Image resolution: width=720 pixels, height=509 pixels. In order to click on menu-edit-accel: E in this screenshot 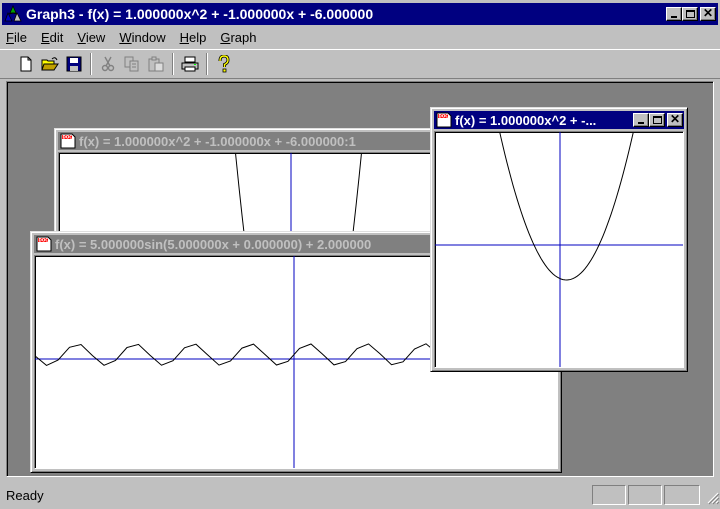, I will do `click(45, 37)`.